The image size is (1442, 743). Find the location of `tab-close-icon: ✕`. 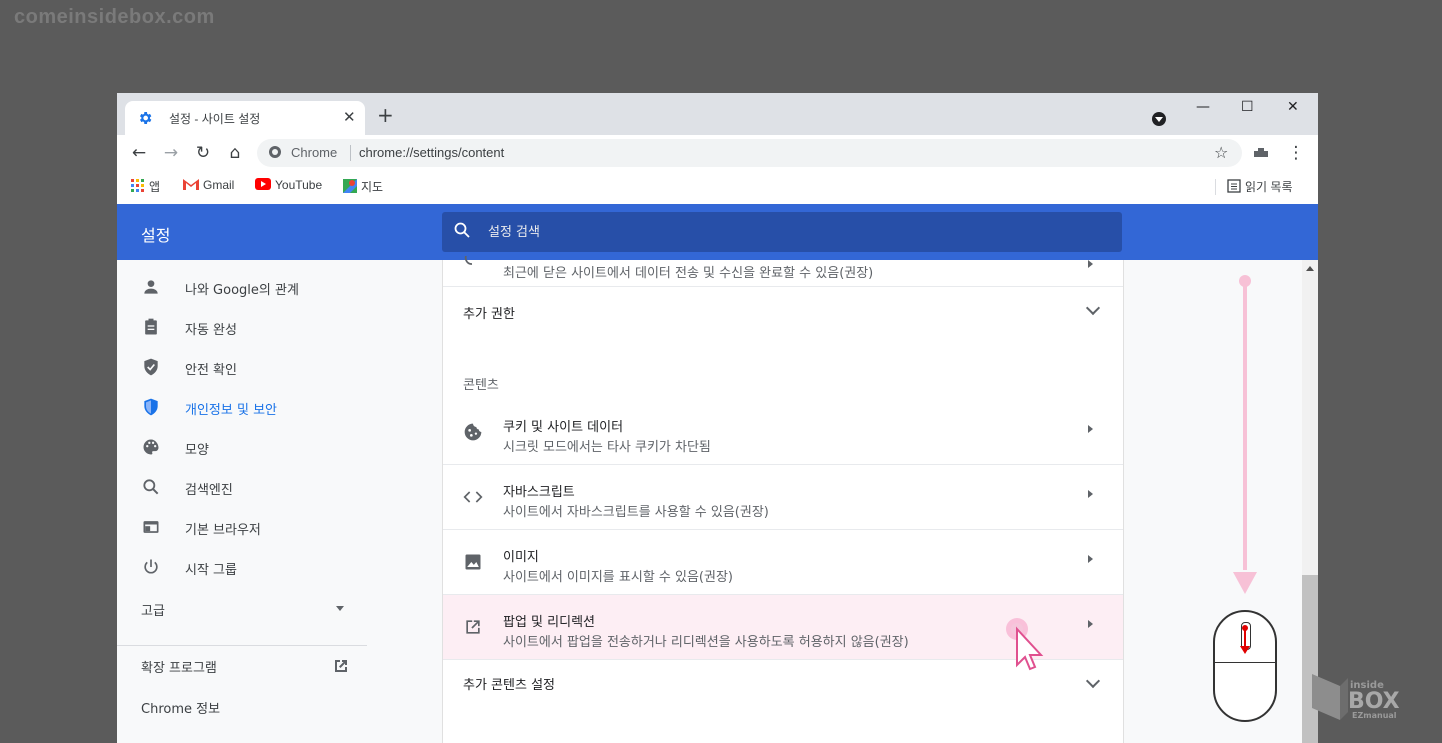

tab-close-icon: ✕ is located at coordinates (349, 117).